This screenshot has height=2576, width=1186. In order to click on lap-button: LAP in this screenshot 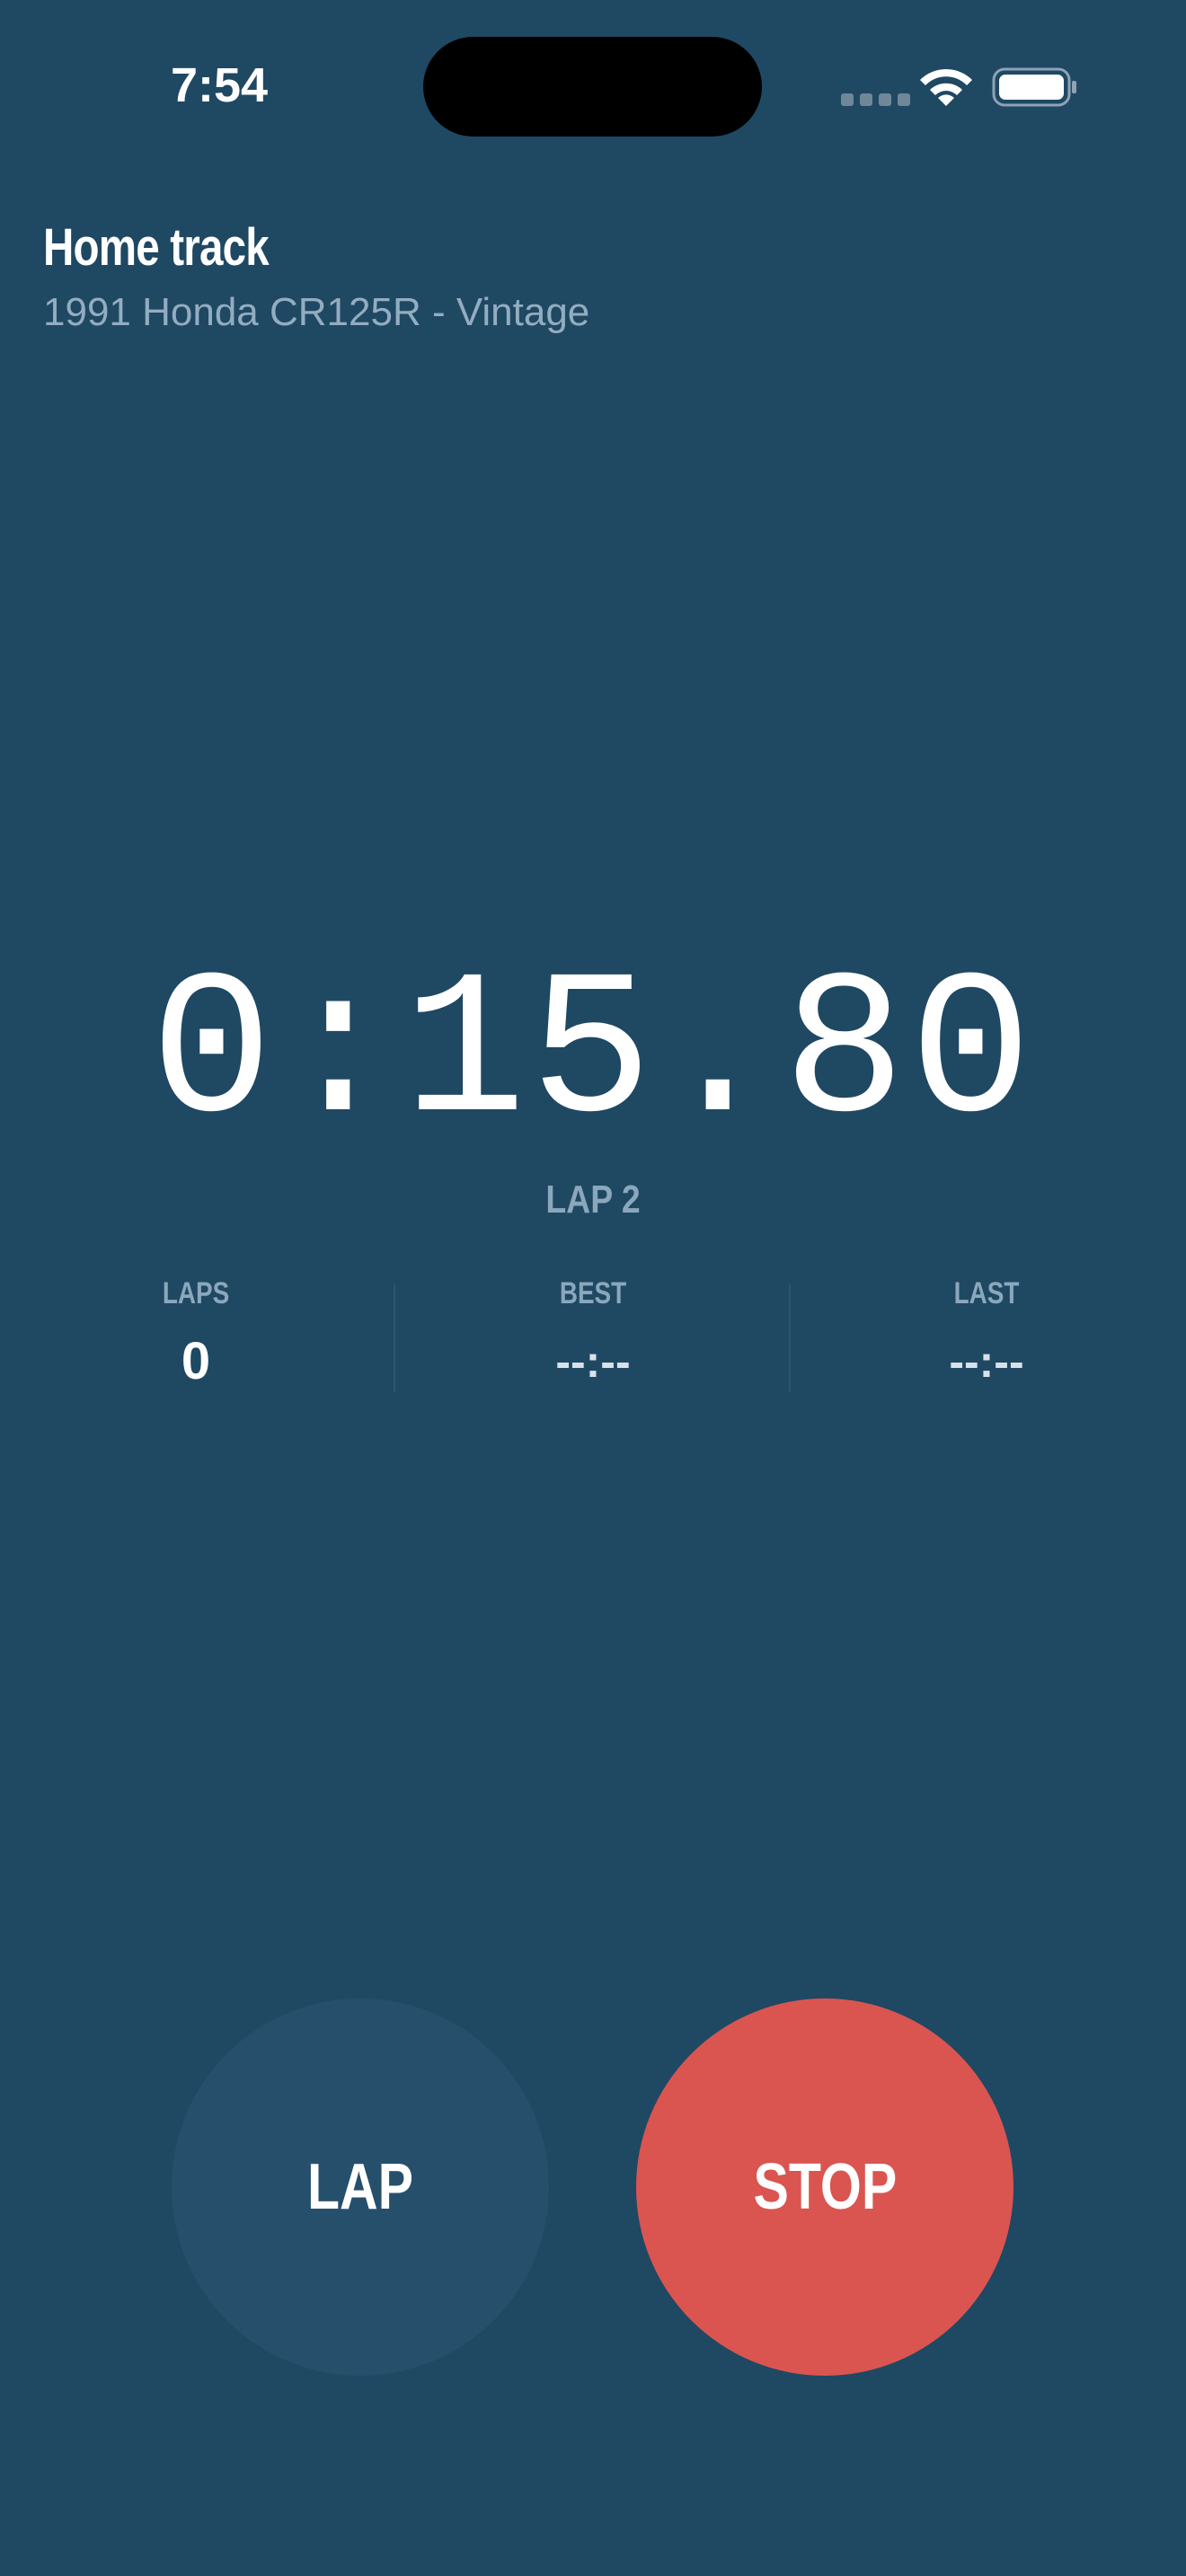, I will do `click(360, 2187)`.